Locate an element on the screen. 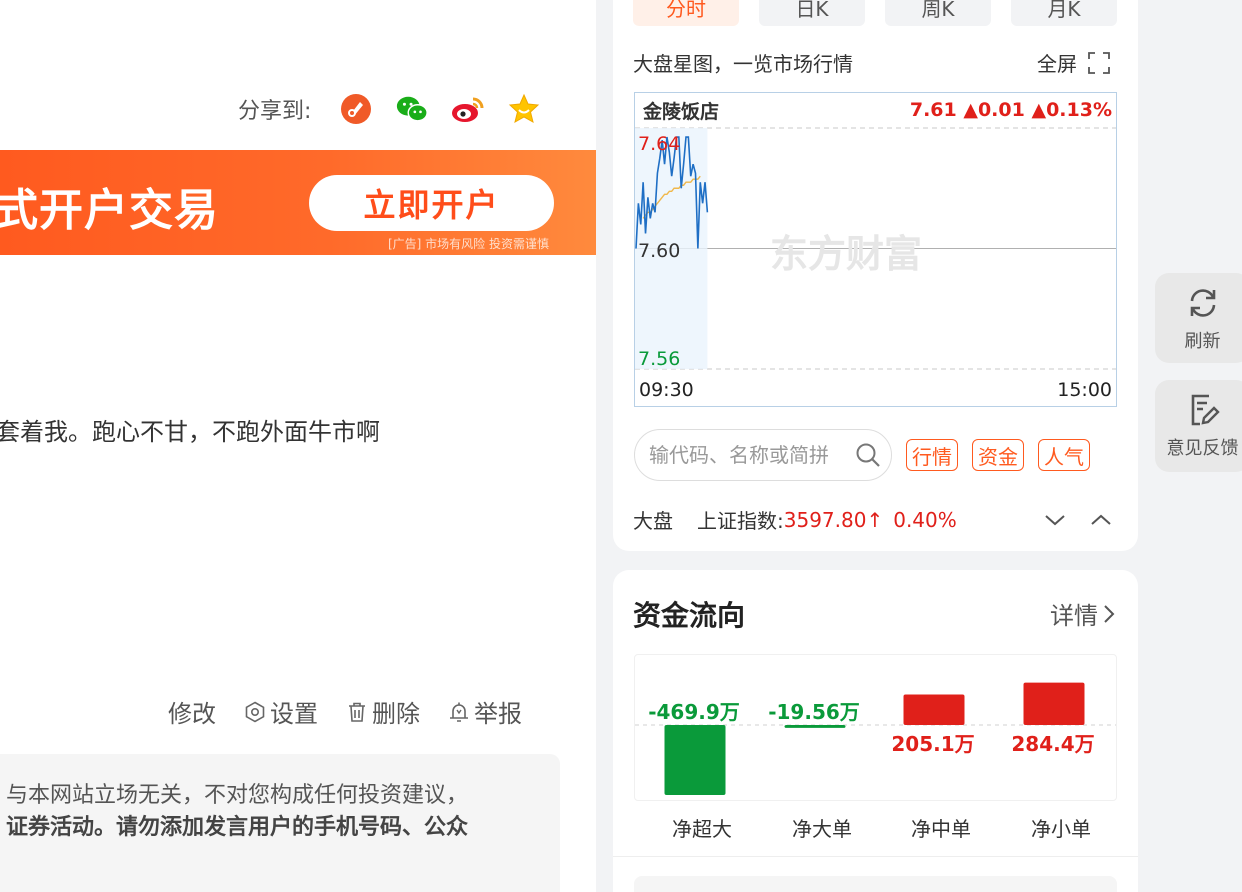  x-label-end: 15:00 is located at coordinates (1084, 390).